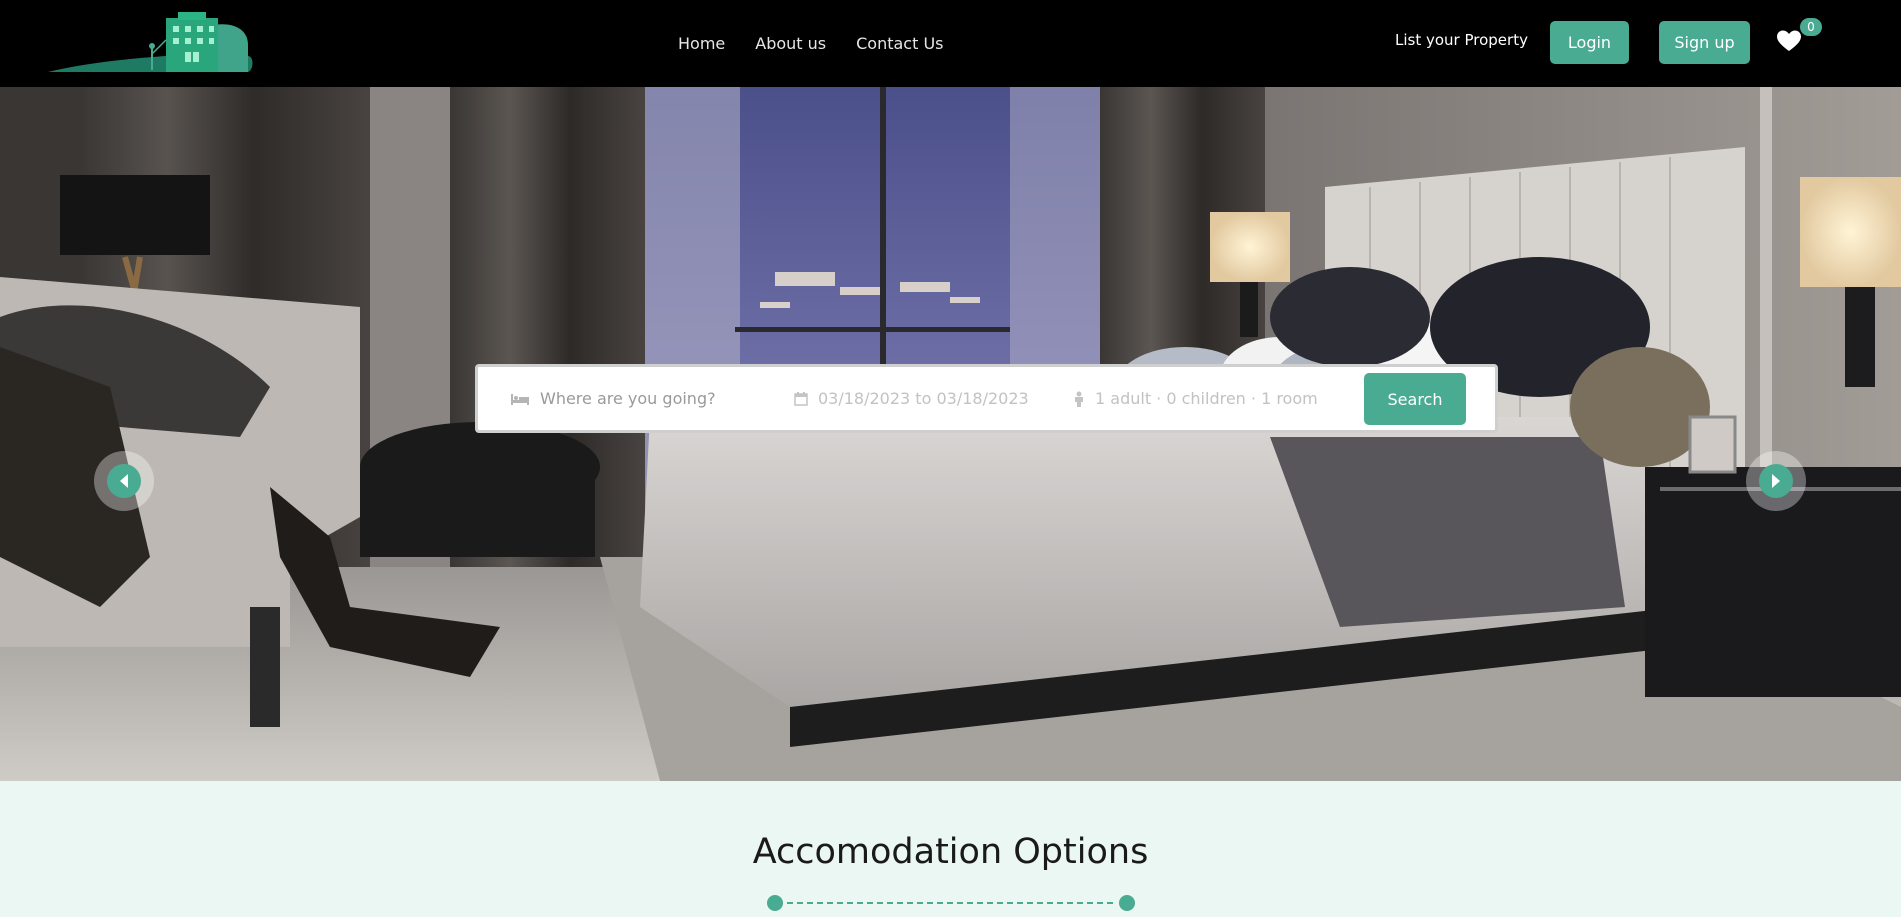 The image size is (1901, 917). I want to click on carousel-next-button, so click(1776, 481).